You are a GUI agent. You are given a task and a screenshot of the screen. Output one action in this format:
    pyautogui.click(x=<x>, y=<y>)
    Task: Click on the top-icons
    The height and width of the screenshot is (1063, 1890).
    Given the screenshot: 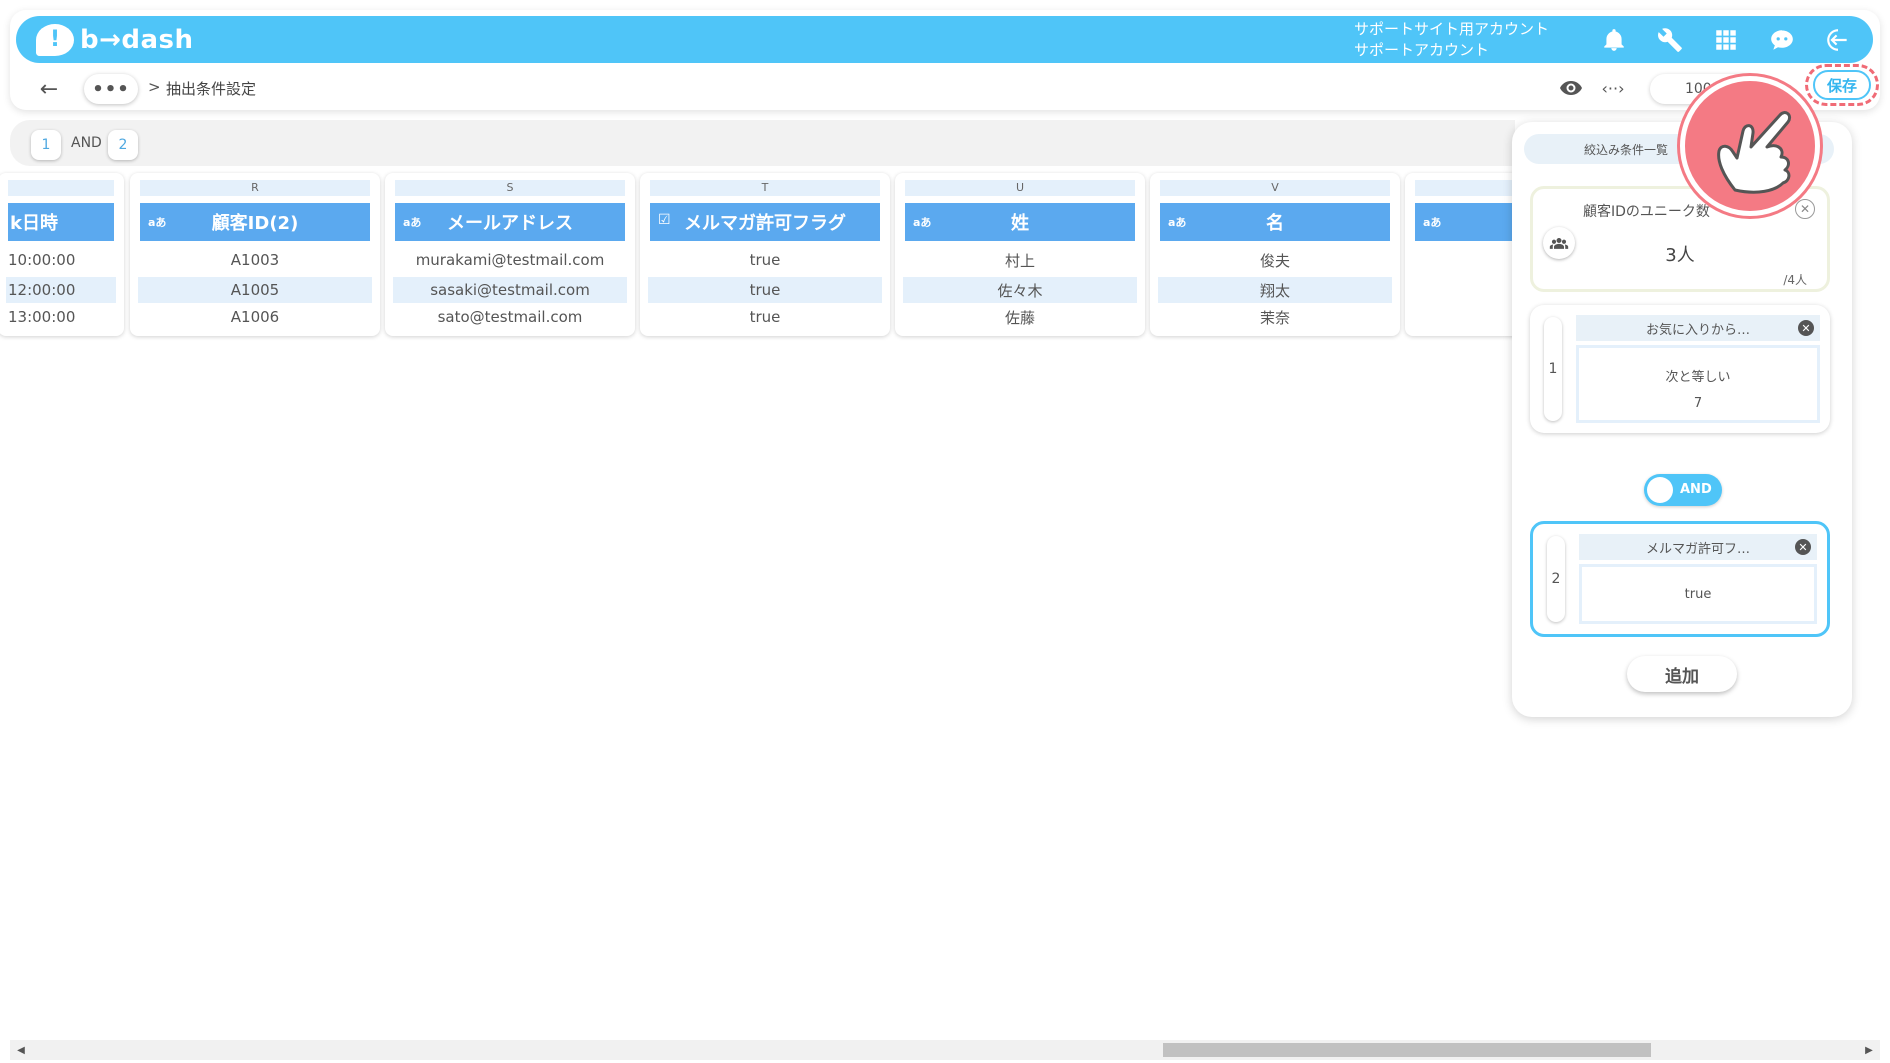 What is the action you would take?
    pyautogui.click(x=1726, y=39)
    